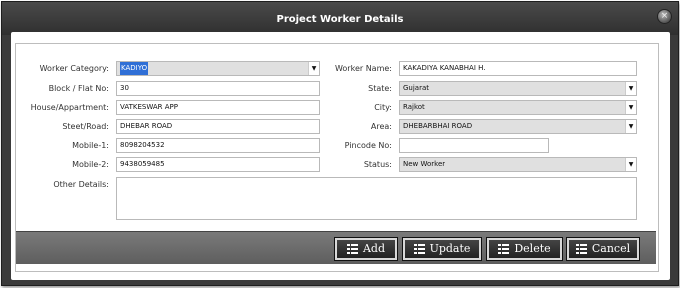 The image size is (680, 288). Describe the element at coordinates (69, 107) in the screenshot. I see `house-appartment-label: House/Appartment:` at that location.